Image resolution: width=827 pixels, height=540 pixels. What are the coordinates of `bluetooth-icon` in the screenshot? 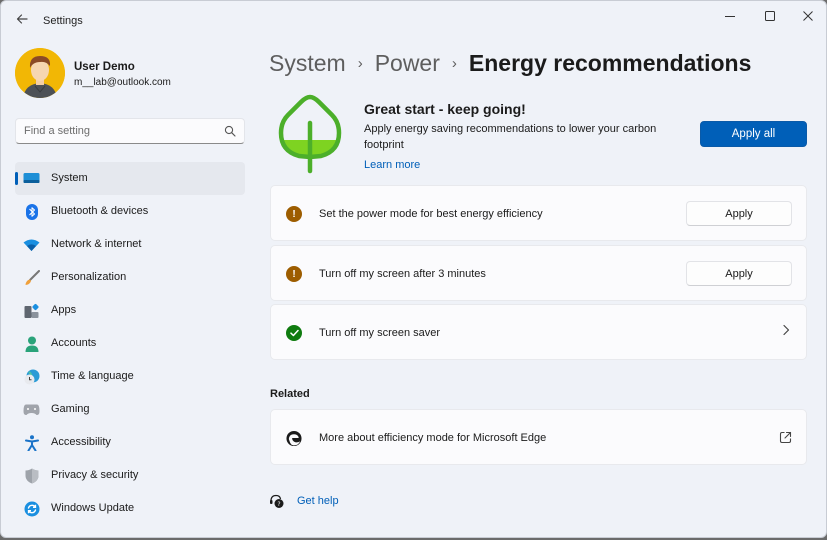 It's located at (31, 211).